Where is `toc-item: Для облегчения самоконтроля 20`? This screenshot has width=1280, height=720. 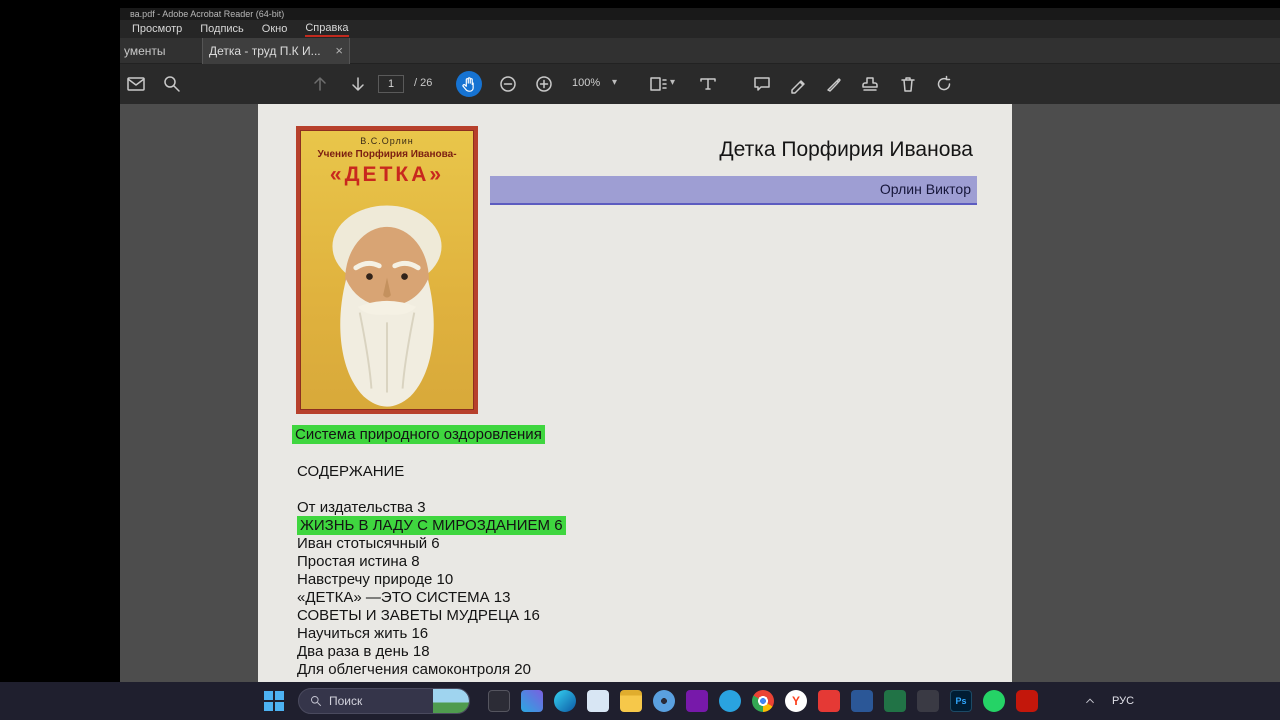 toc-item: Для облегчения самоконтроля 20 is located at coordinates (431, 670).